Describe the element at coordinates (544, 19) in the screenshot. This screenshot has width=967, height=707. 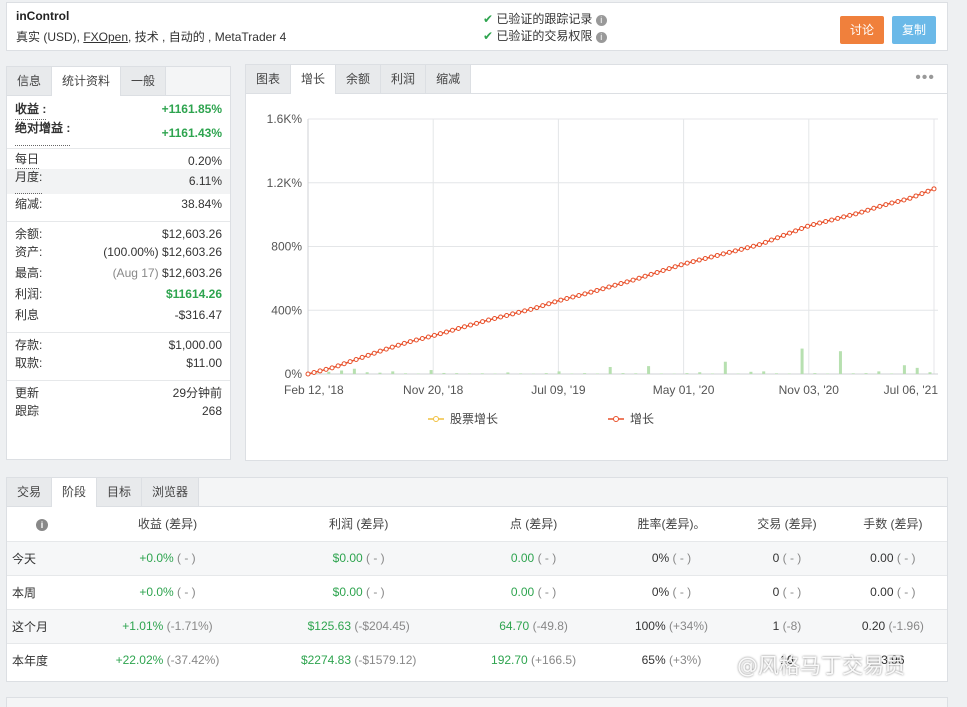
I see `verified-track-label: 已验证的跟踪记录` at that location.